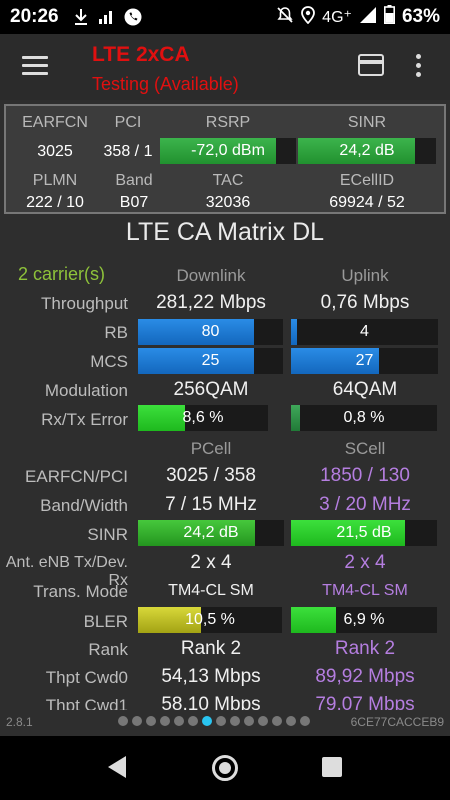 The width and height of the screenshot is (450, 800). I want to click on downlink-rb-value: 80, so click(210, 331).